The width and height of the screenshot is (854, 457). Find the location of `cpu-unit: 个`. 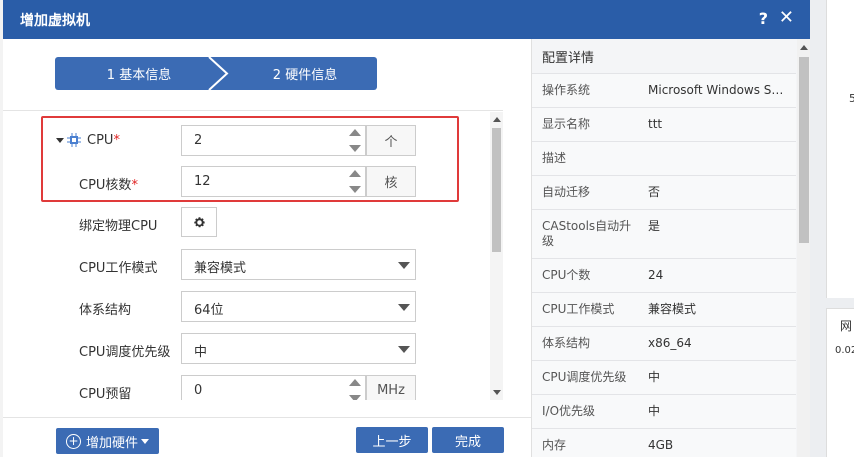

cpu-unit: 个 is located at coordinates (391, 140).